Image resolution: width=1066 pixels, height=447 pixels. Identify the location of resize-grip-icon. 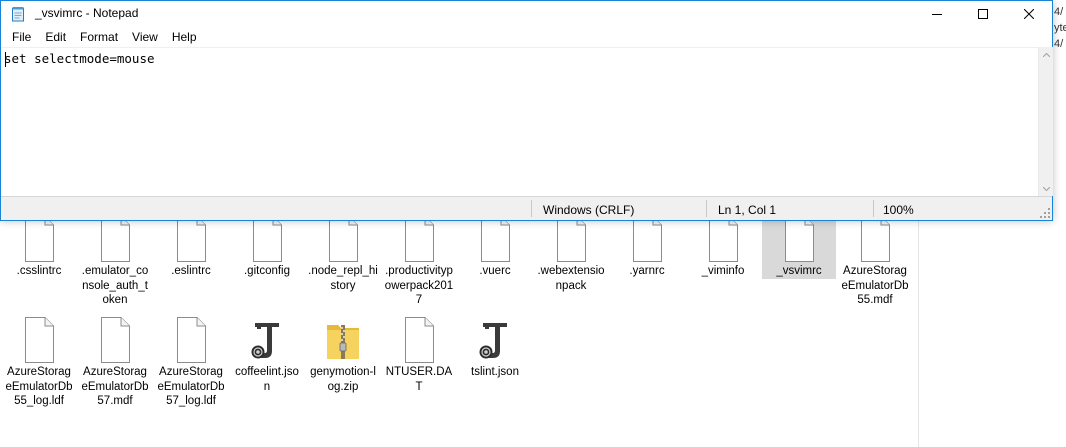
(1045, 213).